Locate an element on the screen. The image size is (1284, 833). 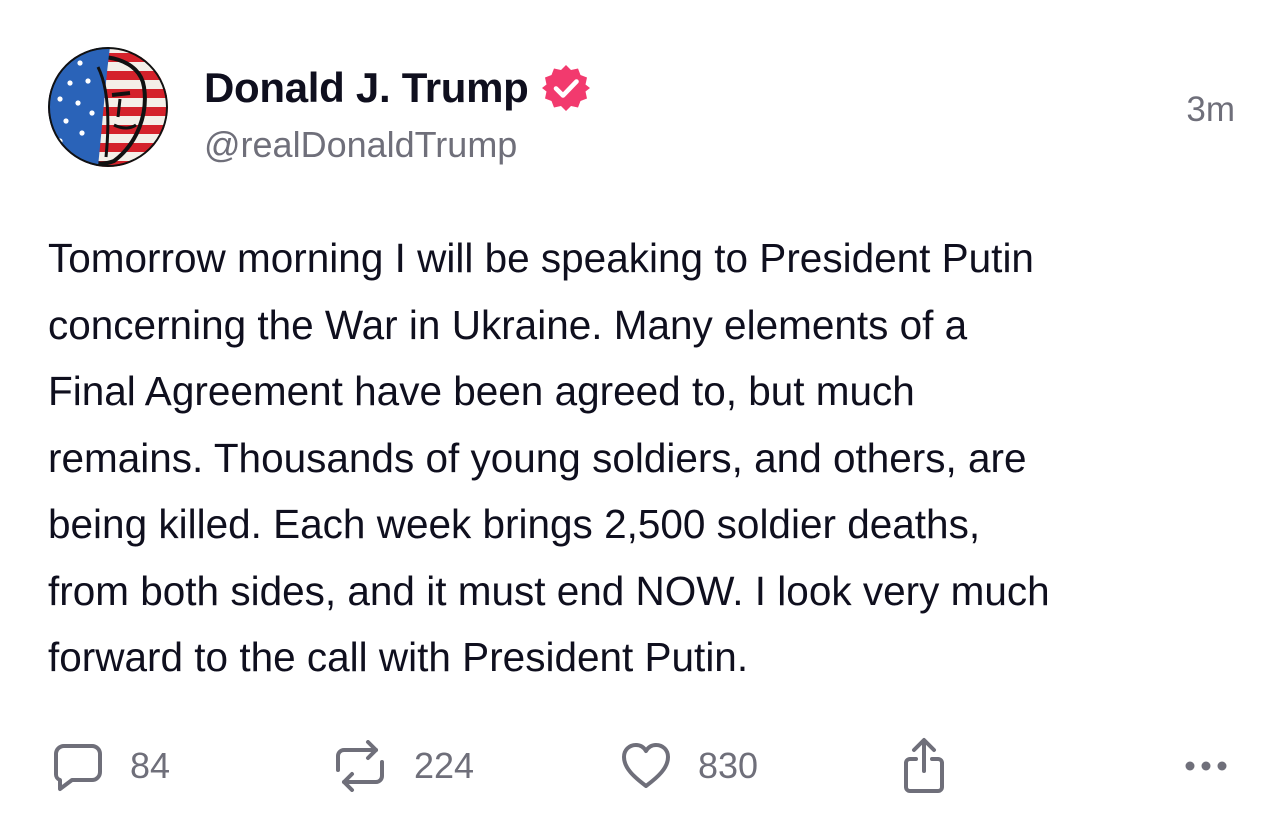
verified-badge-icon is located at coordinates (565, 88).